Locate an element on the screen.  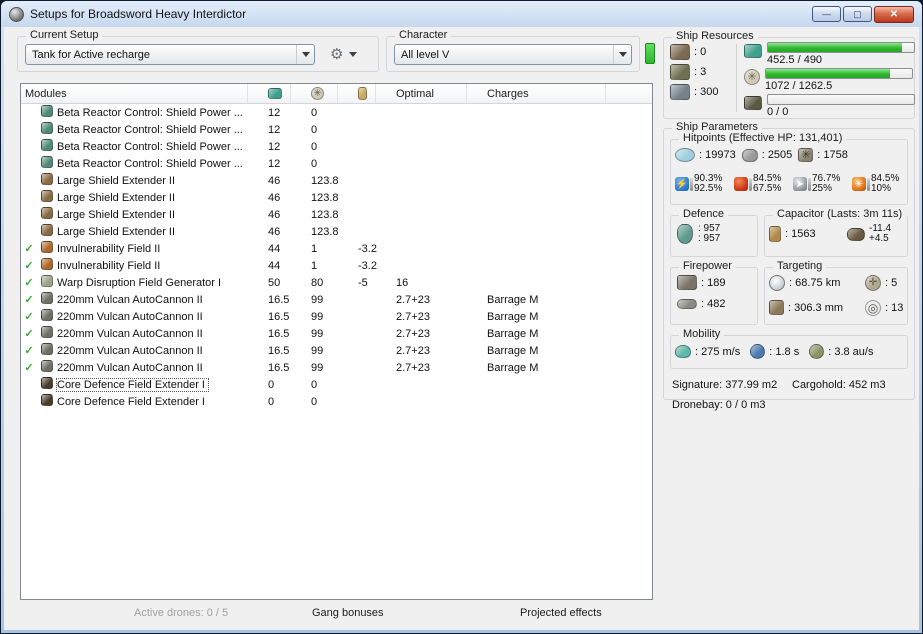
setup-tools-button: ⚙ is located at coordinates (344, 54).